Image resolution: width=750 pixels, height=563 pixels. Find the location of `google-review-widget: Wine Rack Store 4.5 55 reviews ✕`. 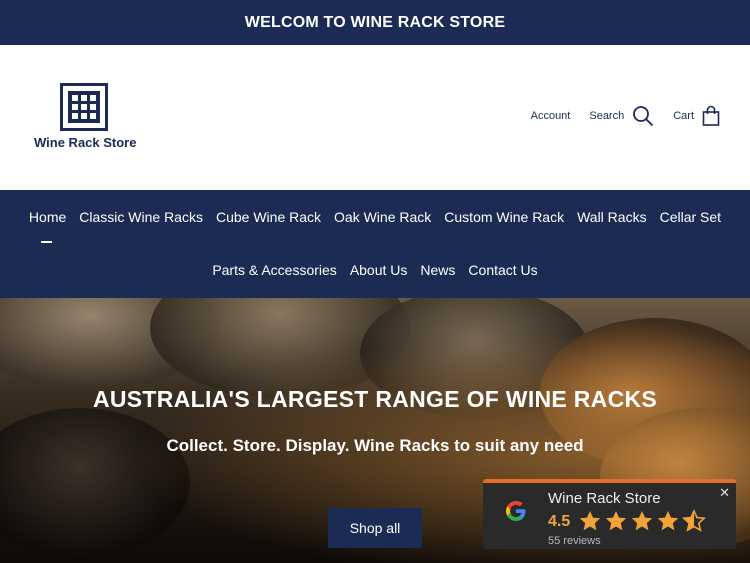

google-review-widget: Wine Rack Store 4.5 55 reviews ✕ is located at coordinates (609, 514).